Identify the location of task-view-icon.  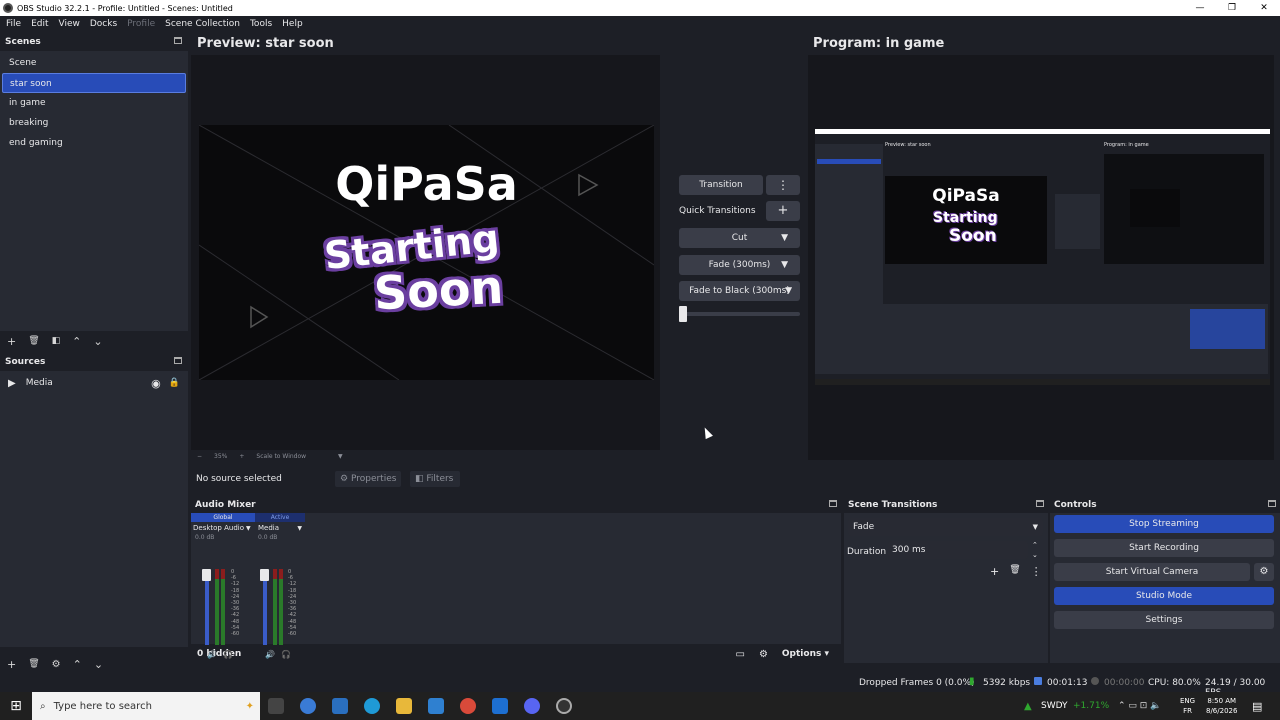
(276, 706).